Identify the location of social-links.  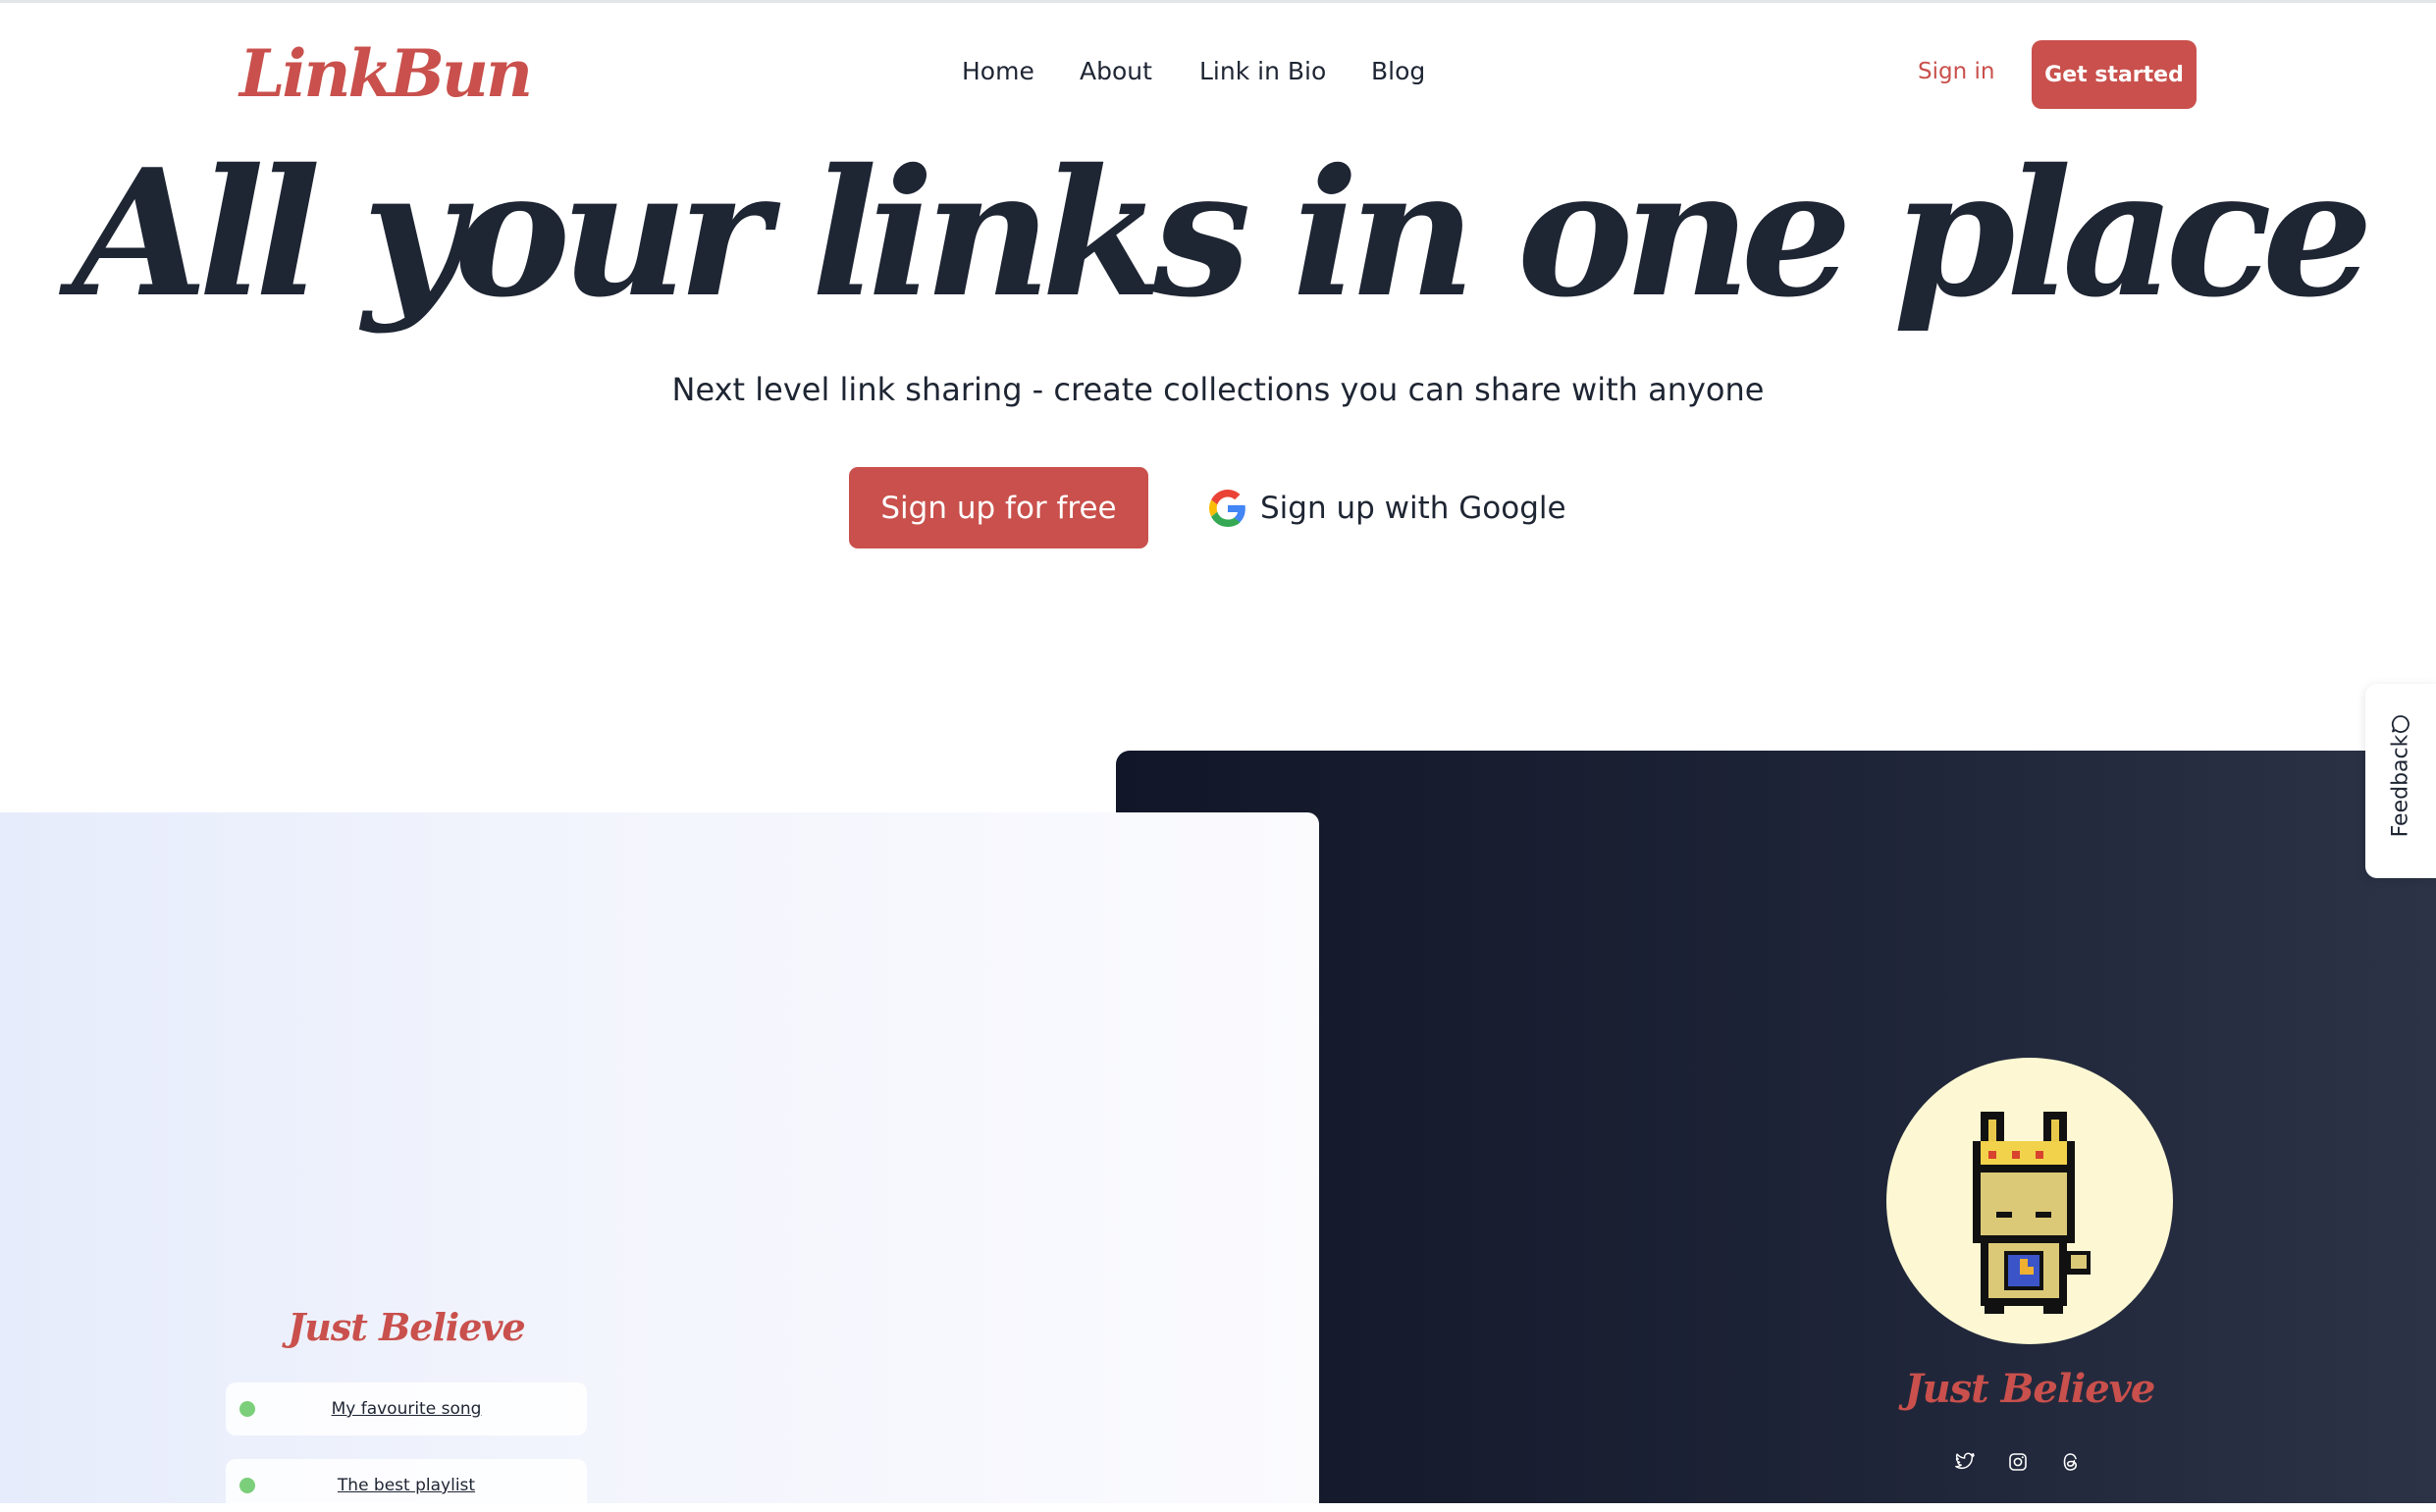
(2030, 1462).